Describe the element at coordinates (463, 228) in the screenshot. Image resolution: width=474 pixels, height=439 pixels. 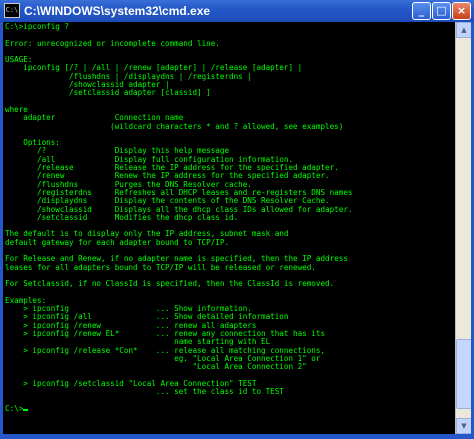
I see `vertical-scrollbar: ▲ ▼` at that location.